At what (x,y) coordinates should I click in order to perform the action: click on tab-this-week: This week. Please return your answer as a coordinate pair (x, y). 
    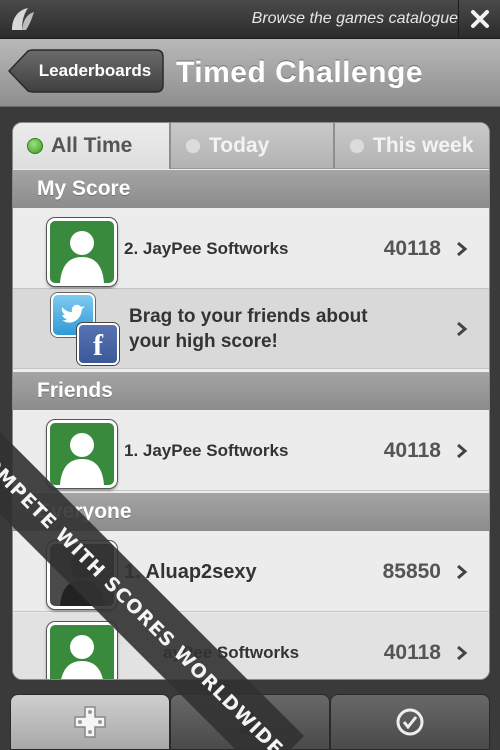
    Looking at the image, I should click on (412, 146).